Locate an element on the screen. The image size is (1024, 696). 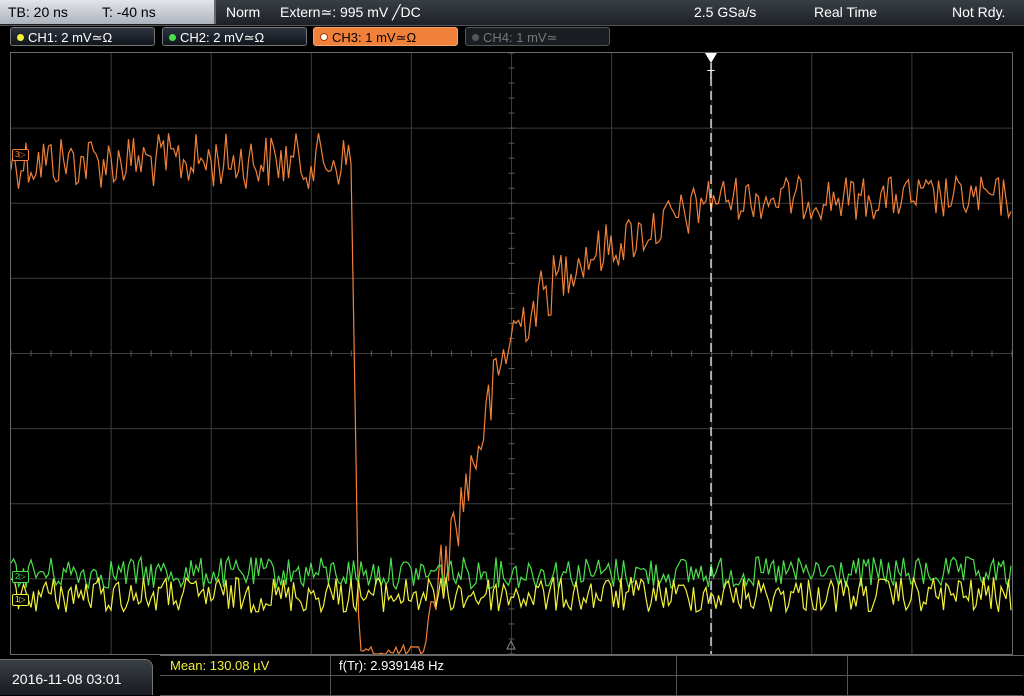
trigger-offset-readout: T: -40 ns is located at coordinates (129, 12).